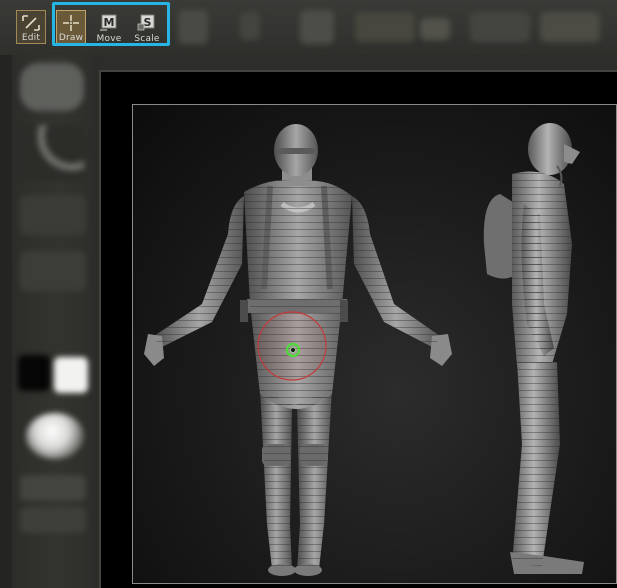 This screenshot has width=617, height=588. Describe the element at coordinates (31, 38) in the screenshot. I see `edit-label: Edit` at that location.